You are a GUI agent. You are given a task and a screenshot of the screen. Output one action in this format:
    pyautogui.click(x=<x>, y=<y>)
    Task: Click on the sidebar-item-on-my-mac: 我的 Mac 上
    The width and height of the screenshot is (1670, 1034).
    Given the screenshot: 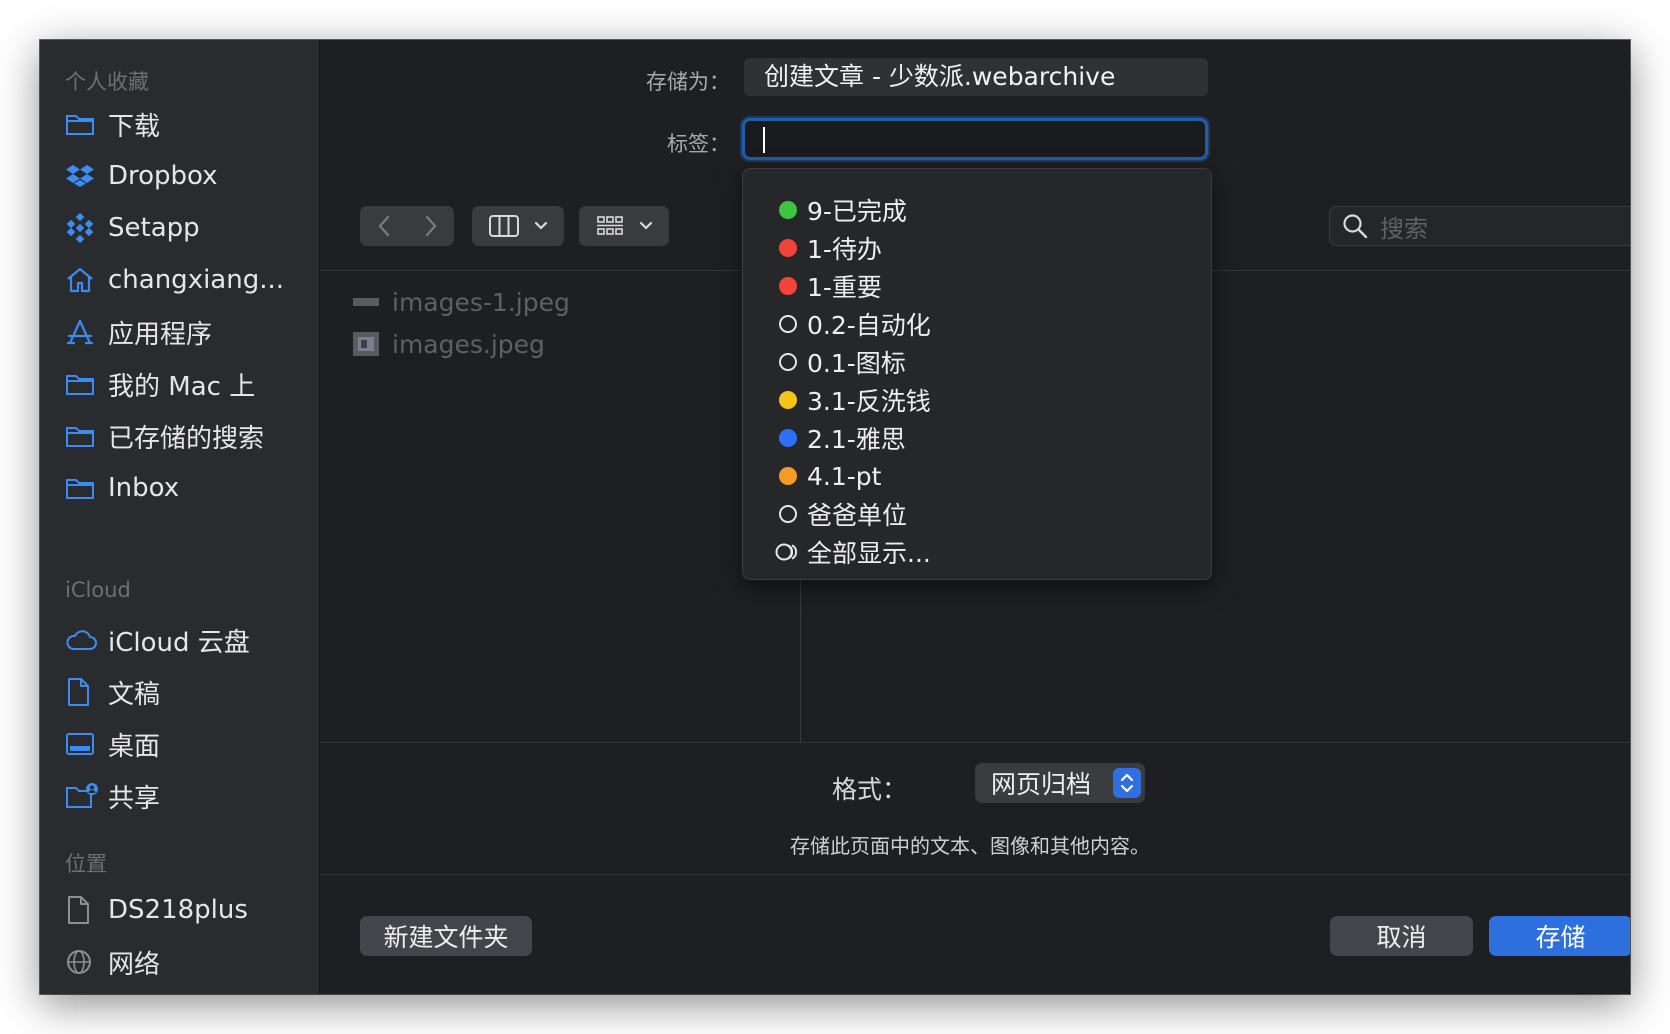 What is the action you would take?
    pyautogui.click(x=160, y=384)
    